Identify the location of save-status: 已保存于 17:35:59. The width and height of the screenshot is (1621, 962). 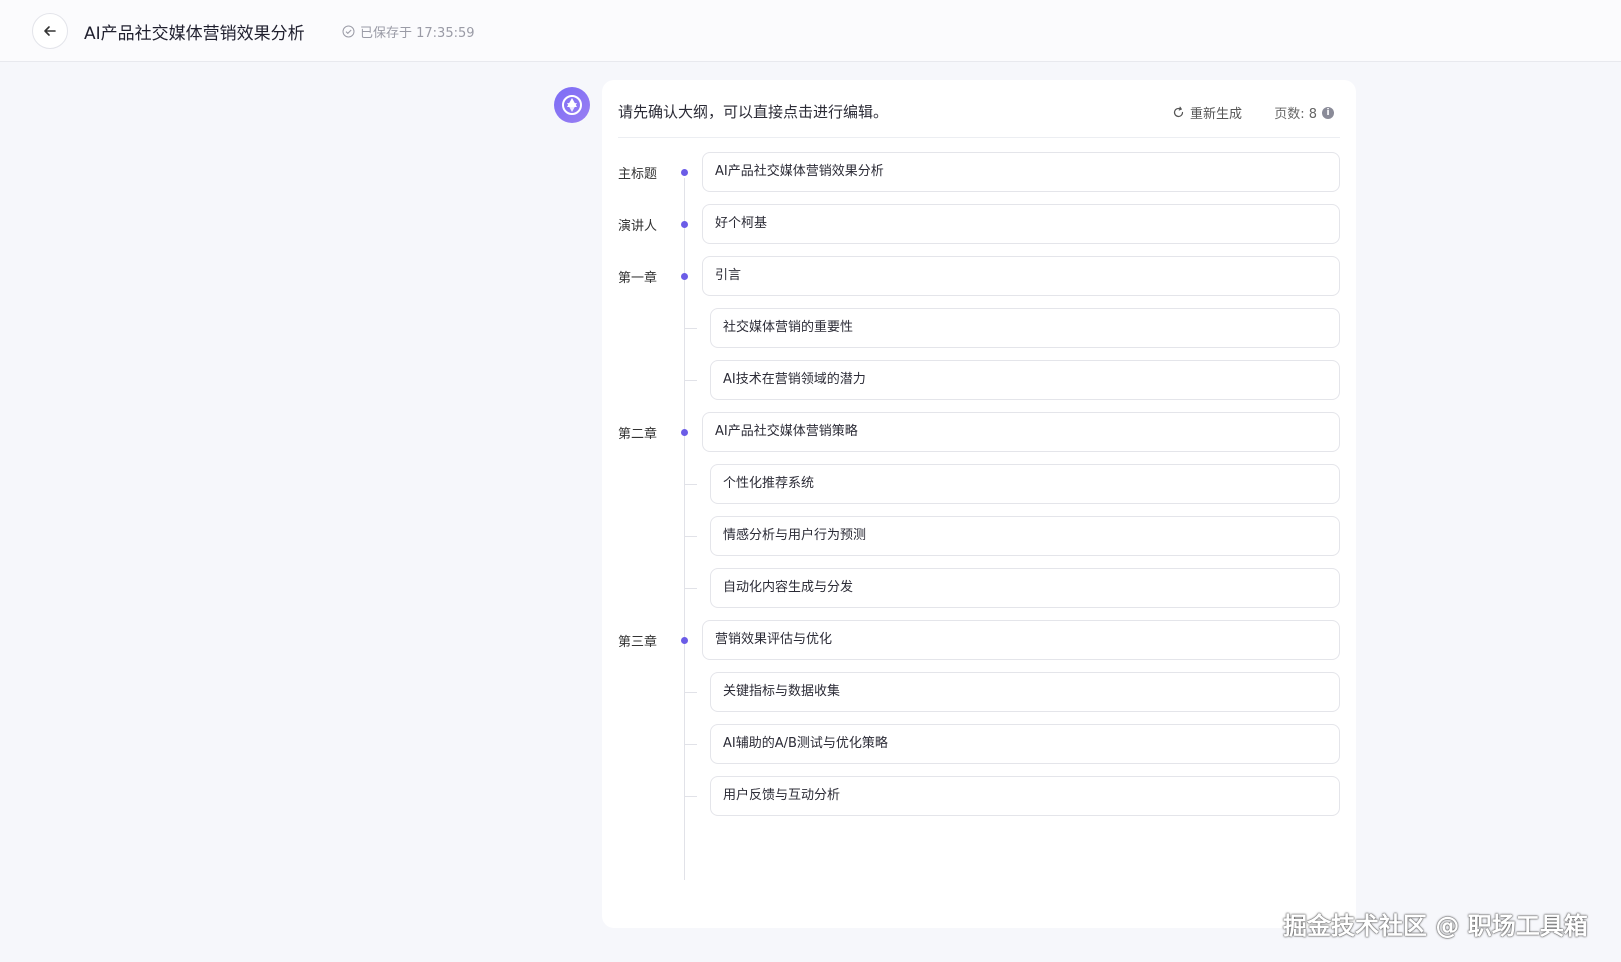
(408, 31).